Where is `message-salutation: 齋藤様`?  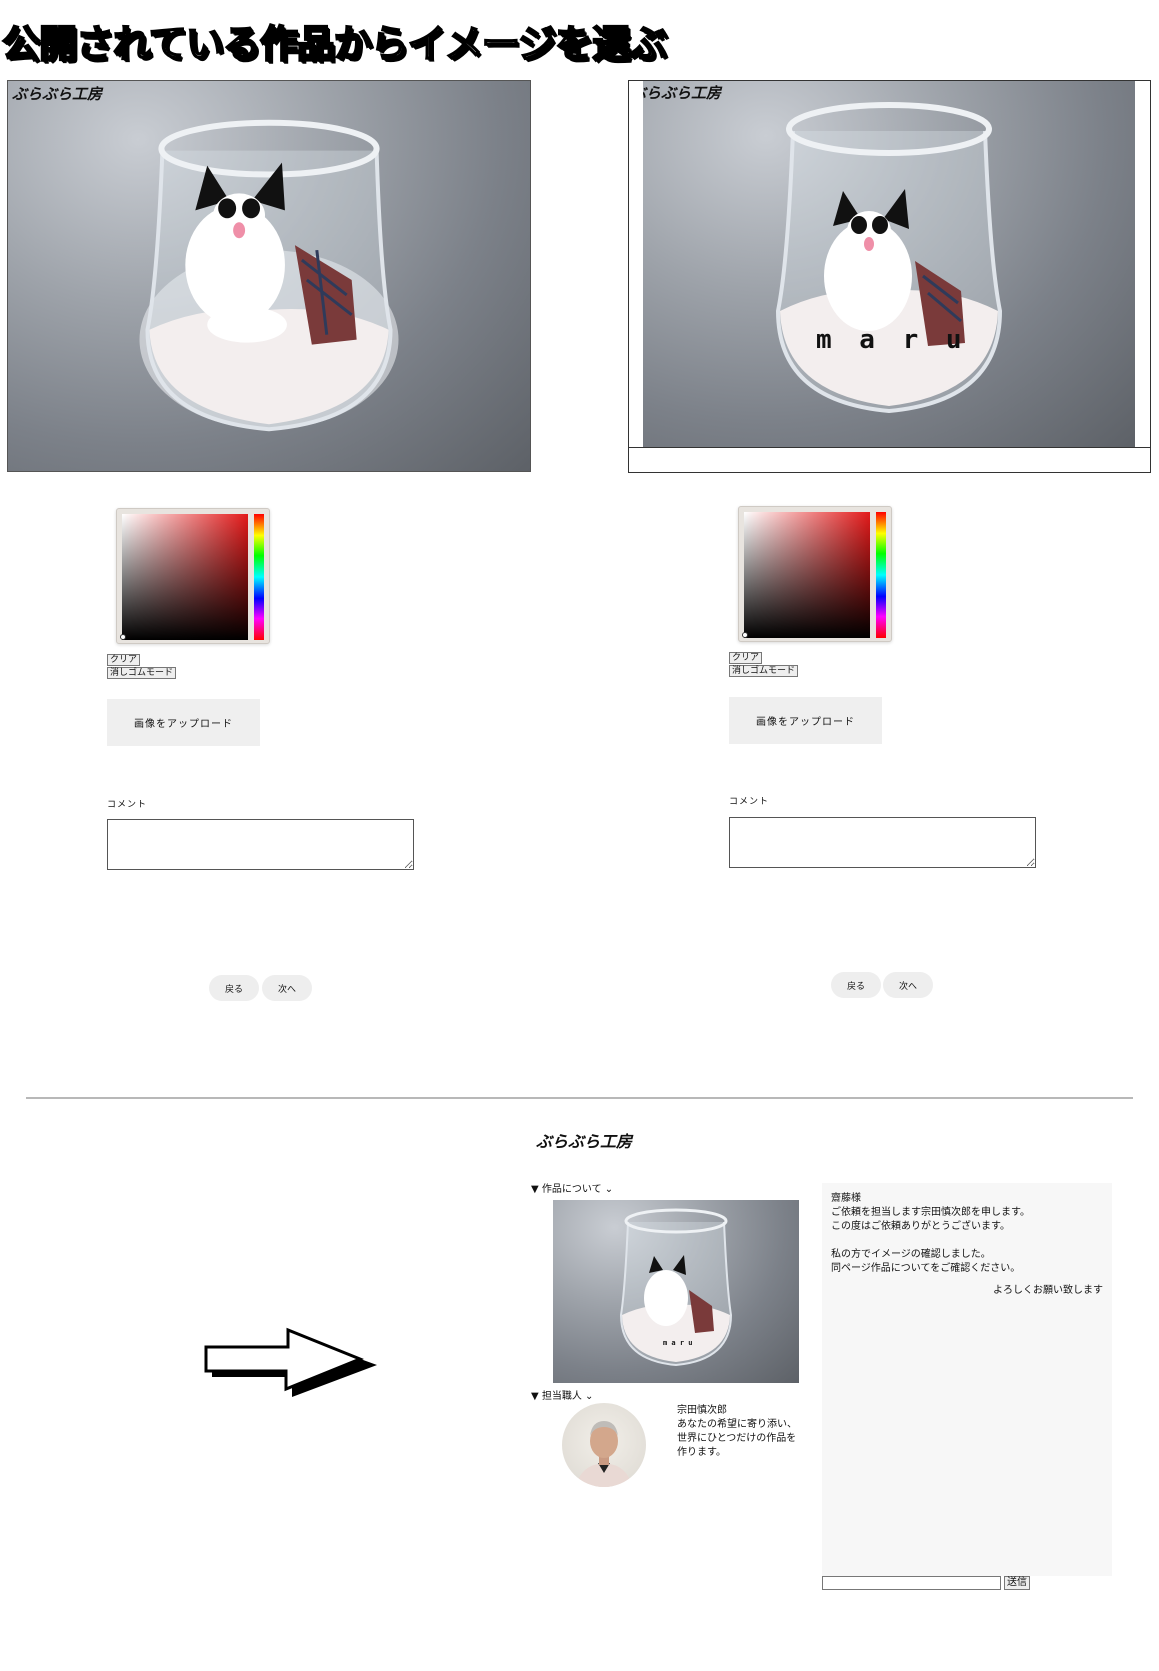
message-salutation: 齋藤様 is located at coordinates (846, 1198).